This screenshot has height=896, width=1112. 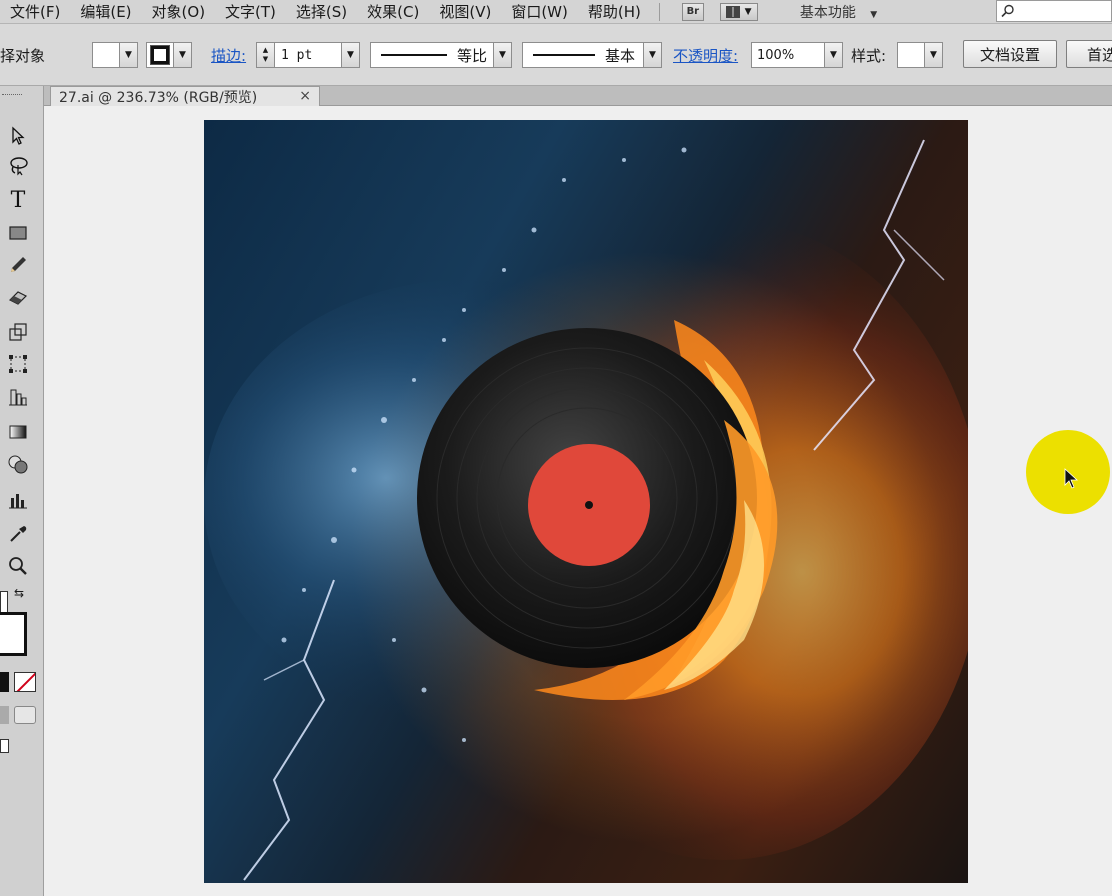 What do you see at coordinates (1071, 478) in the screenshot?
I see `mouse-pointer-icon` at bounding box center [1071, 478].